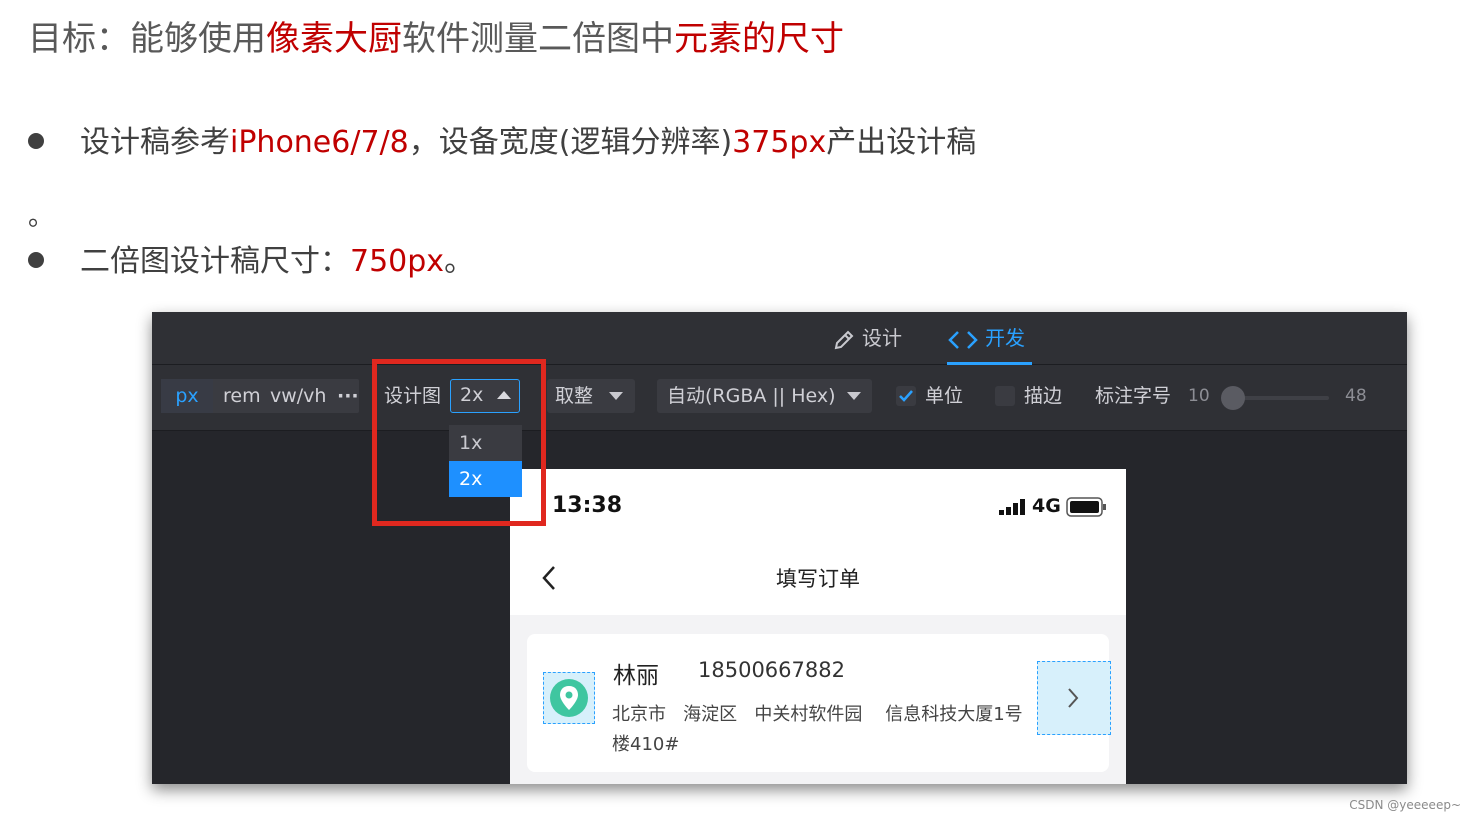 The width and height of the screenshot is (1475, 820). Describe the element at coordinates (779, 142) in the screenshot. I see `bullet-1-text-d: 375px` at that location.